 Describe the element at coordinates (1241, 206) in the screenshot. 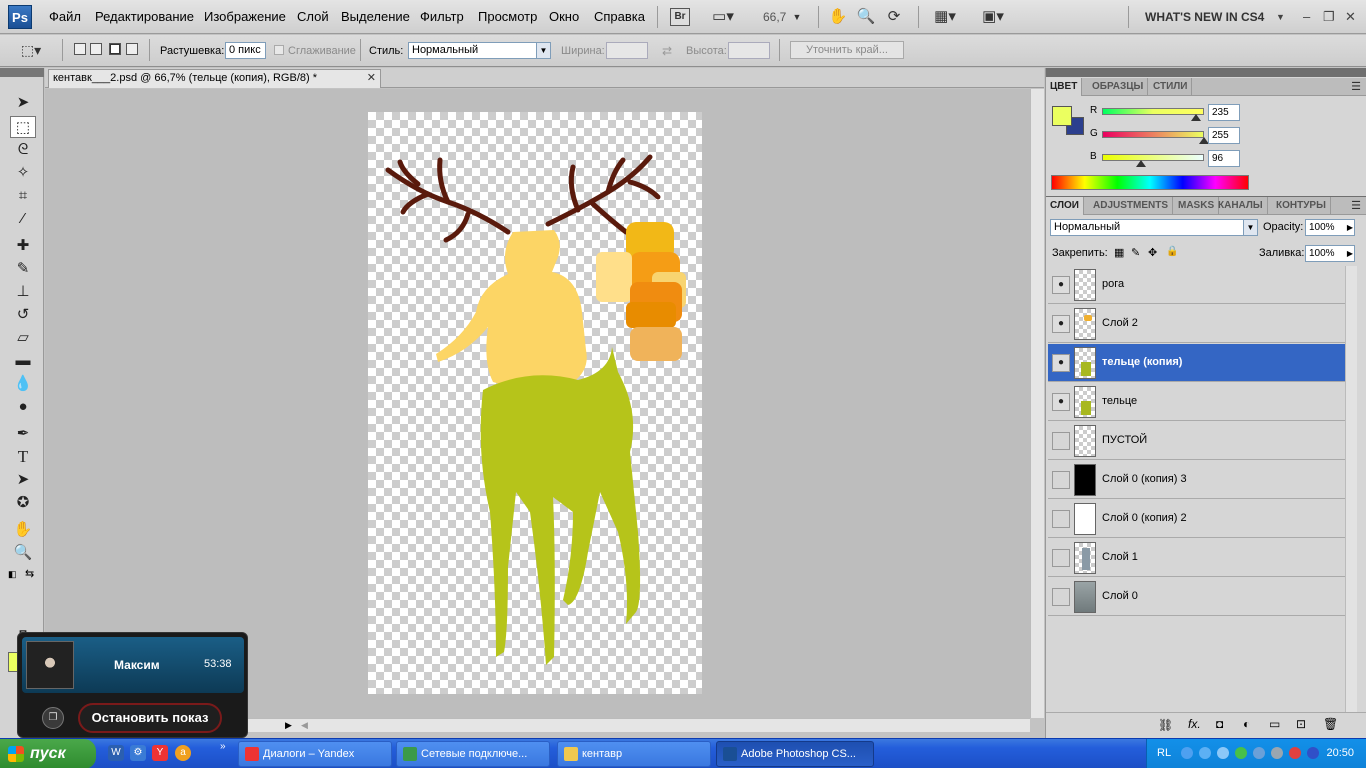

I see `tab-channels: КАНАЛЫ` at that location.